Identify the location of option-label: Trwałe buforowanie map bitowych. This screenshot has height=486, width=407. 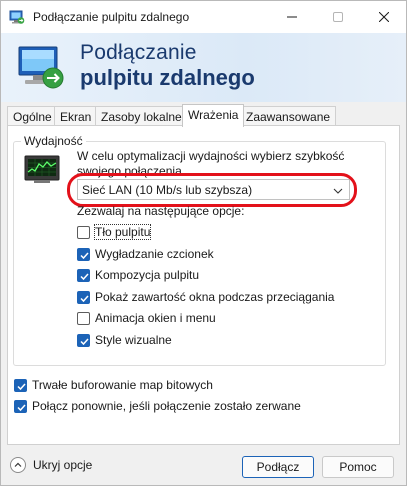
(122, 385).